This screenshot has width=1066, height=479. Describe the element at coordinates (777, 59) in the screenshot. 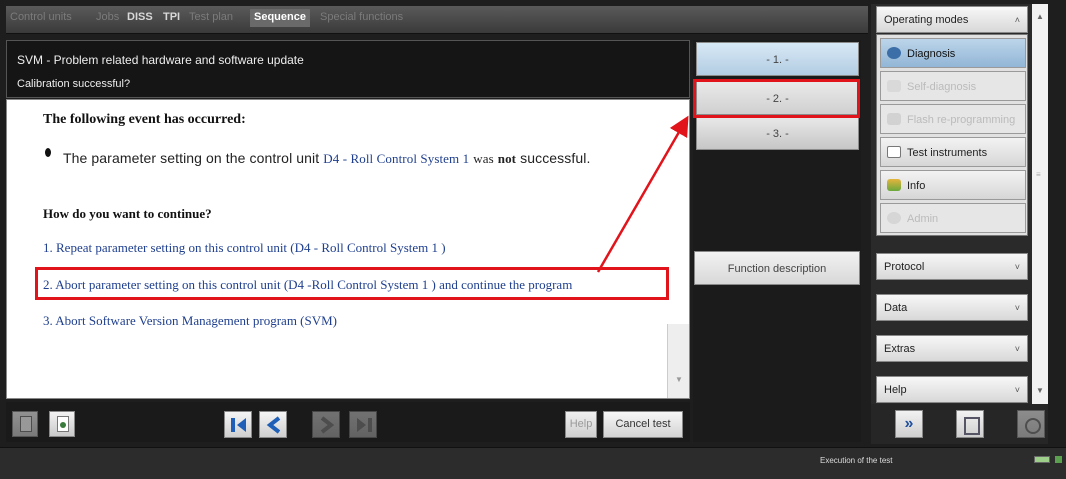

I see `step-1-button: - 1. -` at that location.